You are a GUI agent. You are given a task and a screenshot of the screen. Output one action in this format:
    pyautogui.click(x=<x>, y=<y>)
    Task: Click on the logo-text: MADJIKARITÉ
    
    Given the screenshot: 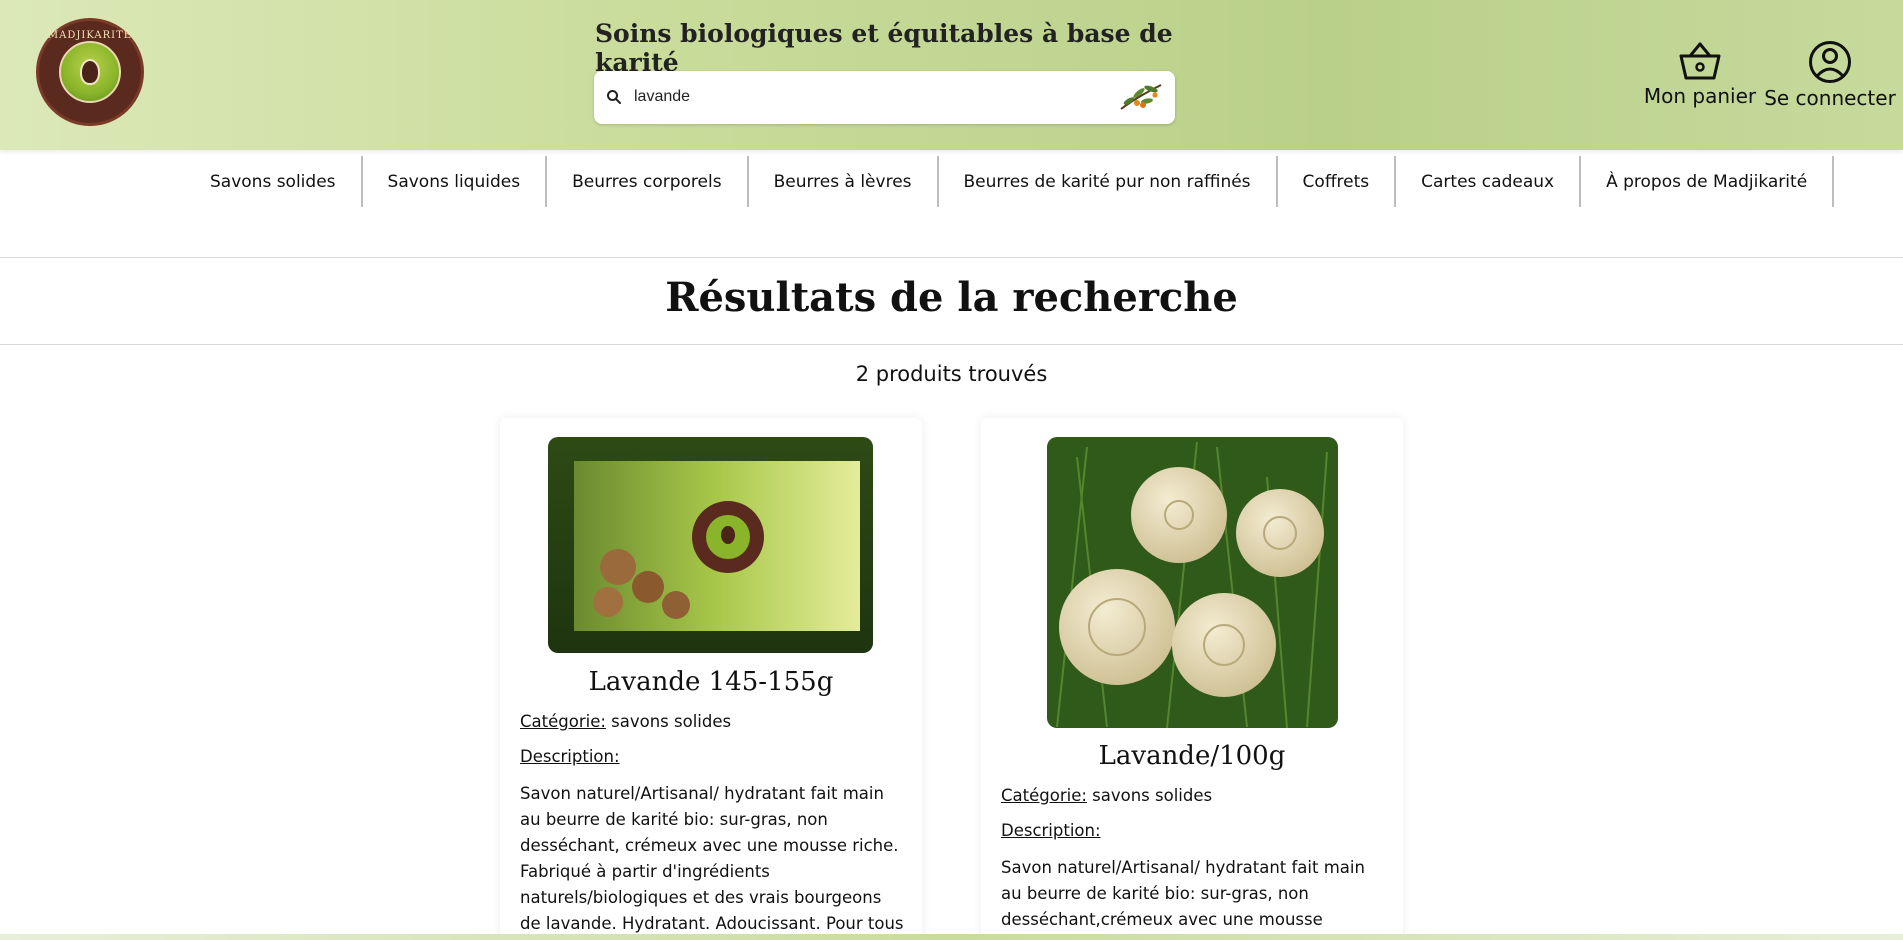 What is the action you would take?
    pyautogui.click(x=90, y=35)
    